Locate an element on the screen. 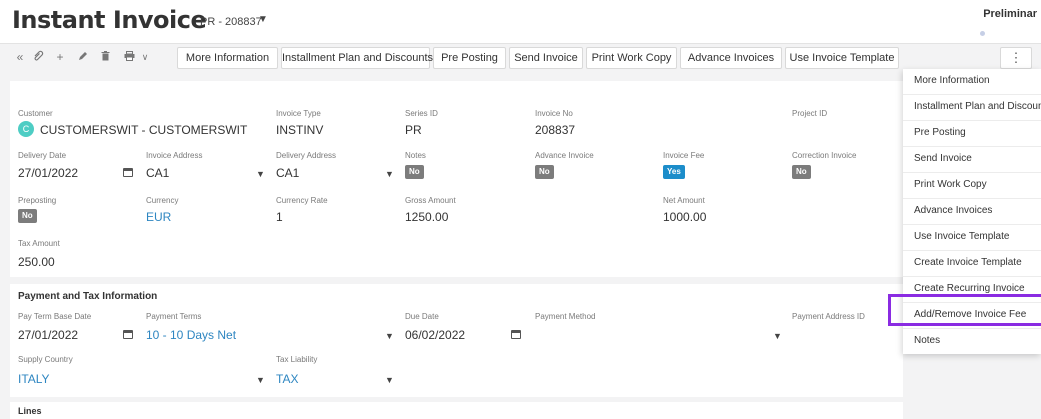  tax-amount-label: Tax Amount is located at coordinates (39, 243).